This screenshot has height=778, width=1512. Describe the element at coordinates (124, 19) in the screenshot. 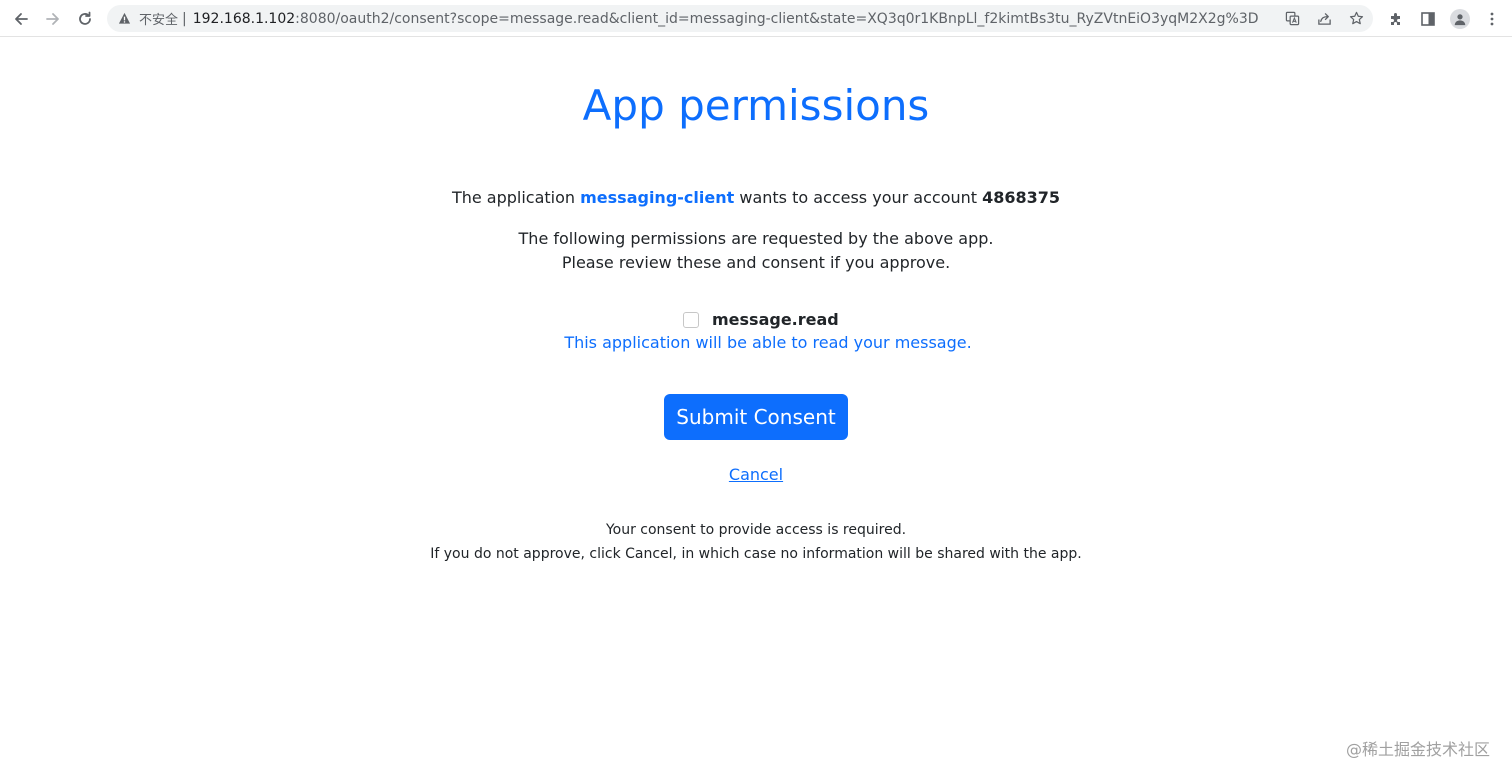

I see `warning-icon` at that location.